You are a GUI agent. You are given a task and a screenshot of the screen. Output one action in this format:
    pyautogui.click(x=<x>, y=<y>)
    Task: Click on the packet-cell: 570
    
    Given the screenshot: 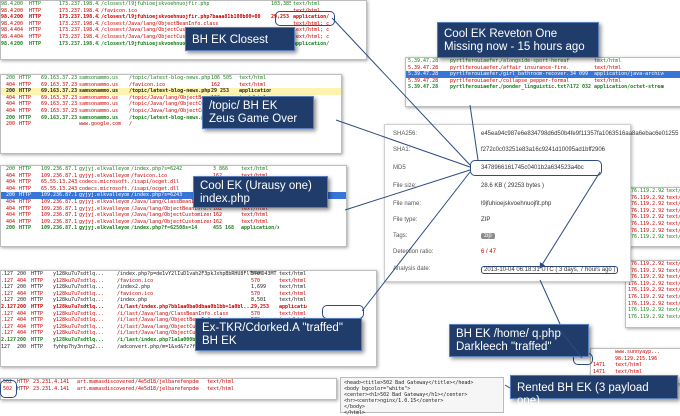 What is the action you would take?
    pyautogui.click(x=256, y=280)
    